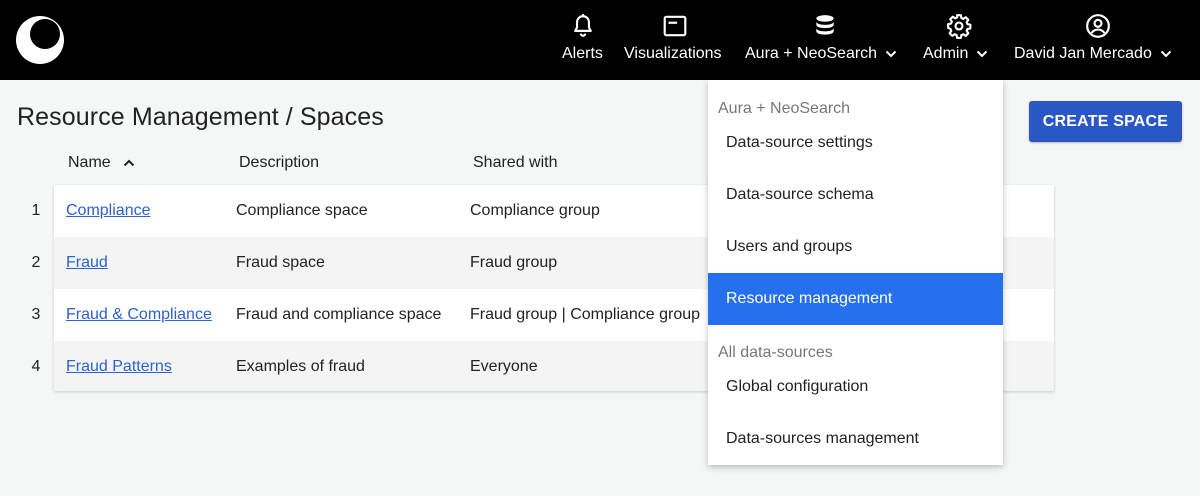  Describe the element at coordinates (339, 314) in the screenshot. I see `space-description: Fraud and compliance space` at that location.